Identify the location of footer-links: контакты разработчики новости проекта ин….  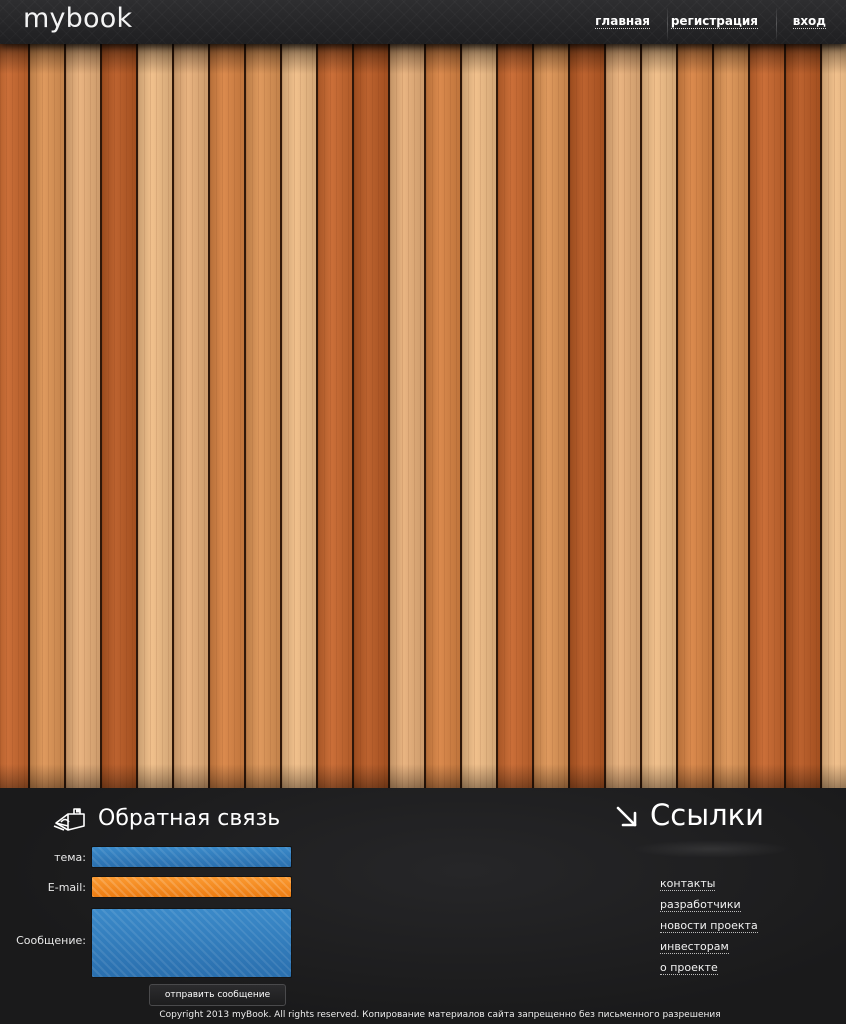
(709, 924).